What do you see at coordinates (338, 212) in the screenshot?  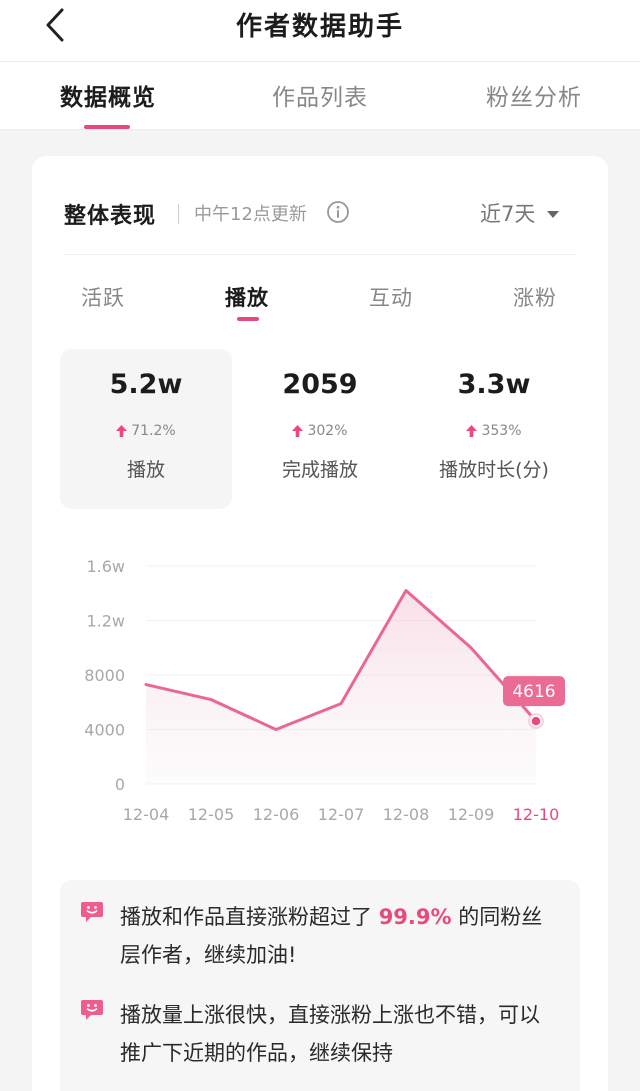 I see `info-icon` at bounding box center [338, 212].